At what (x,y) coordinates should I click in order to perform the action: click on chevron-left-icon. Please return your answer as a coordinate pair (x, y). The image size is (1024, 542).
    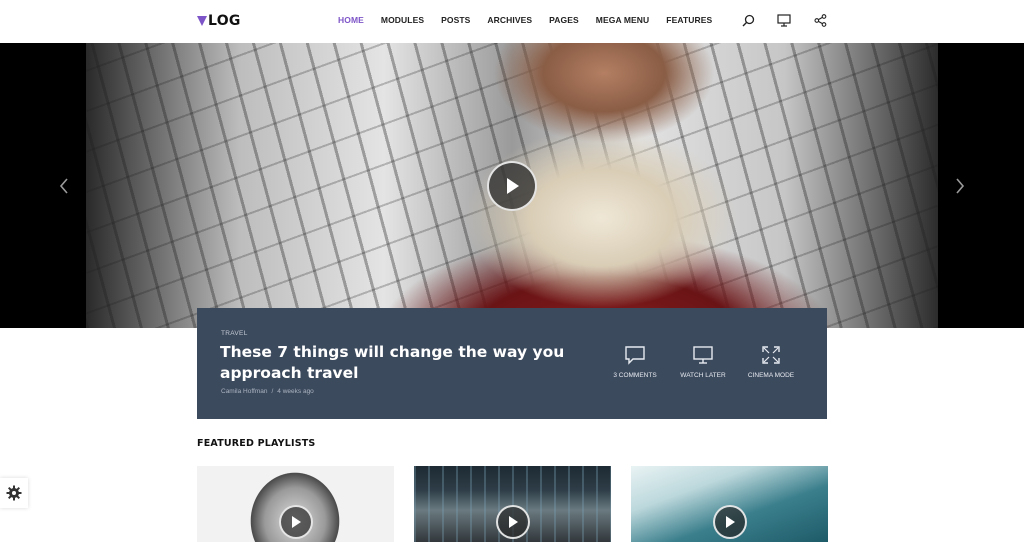
    Looking at the image, I should click on (64, 186).